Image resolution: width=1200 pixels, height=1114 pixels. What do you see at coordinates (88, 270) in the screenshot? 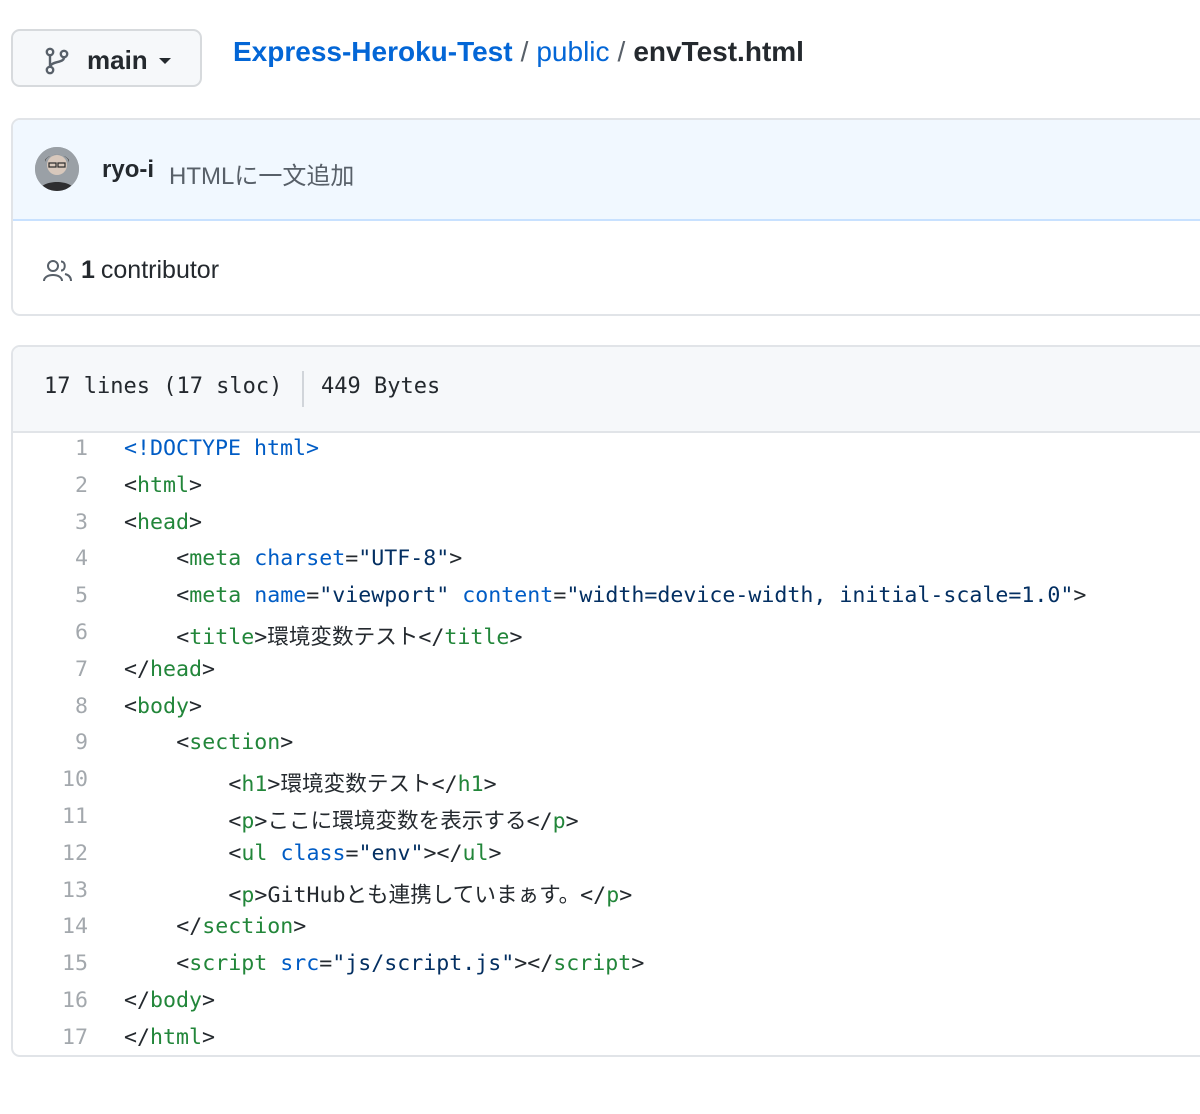
I see `contributor-count: 1` at bounding box center [88, 270].